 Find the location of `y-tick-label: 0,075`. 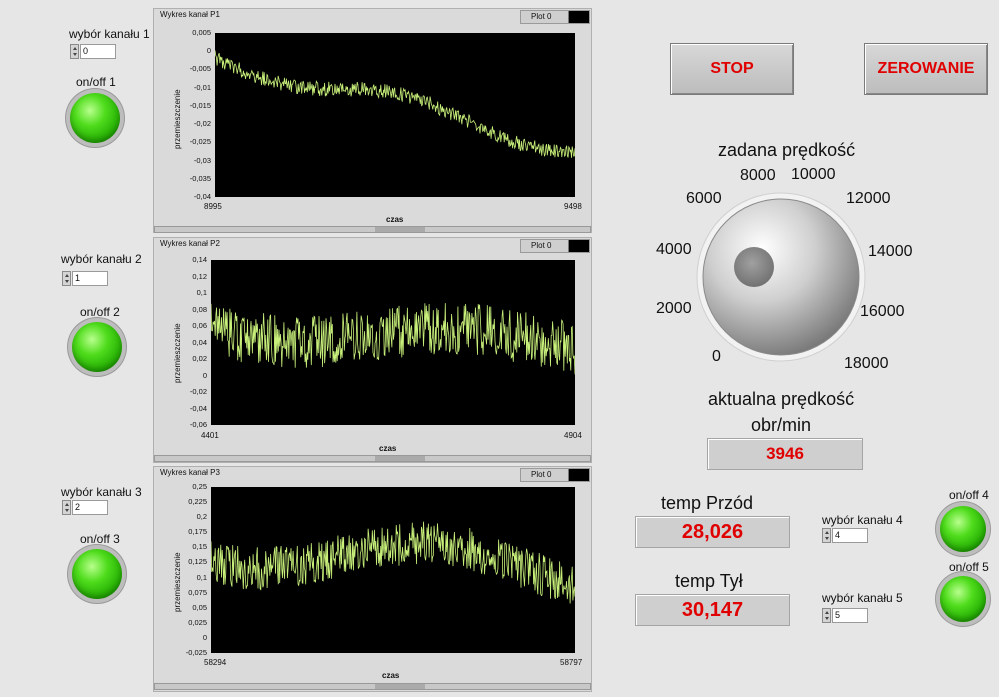

y-tick-label: 0,075 is located at coordinates (197, 592).